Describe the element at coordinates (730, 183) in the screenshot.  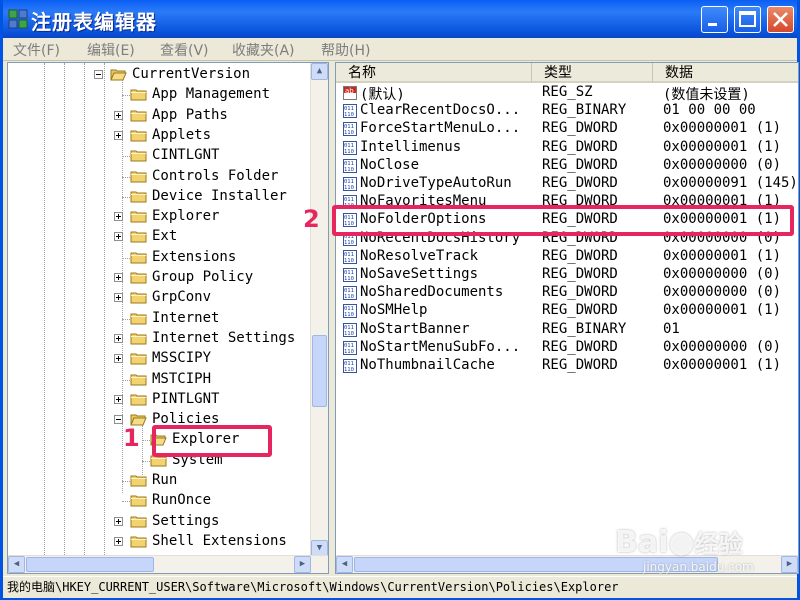
I see `value-data: 0x00000091 (145)` at that location.